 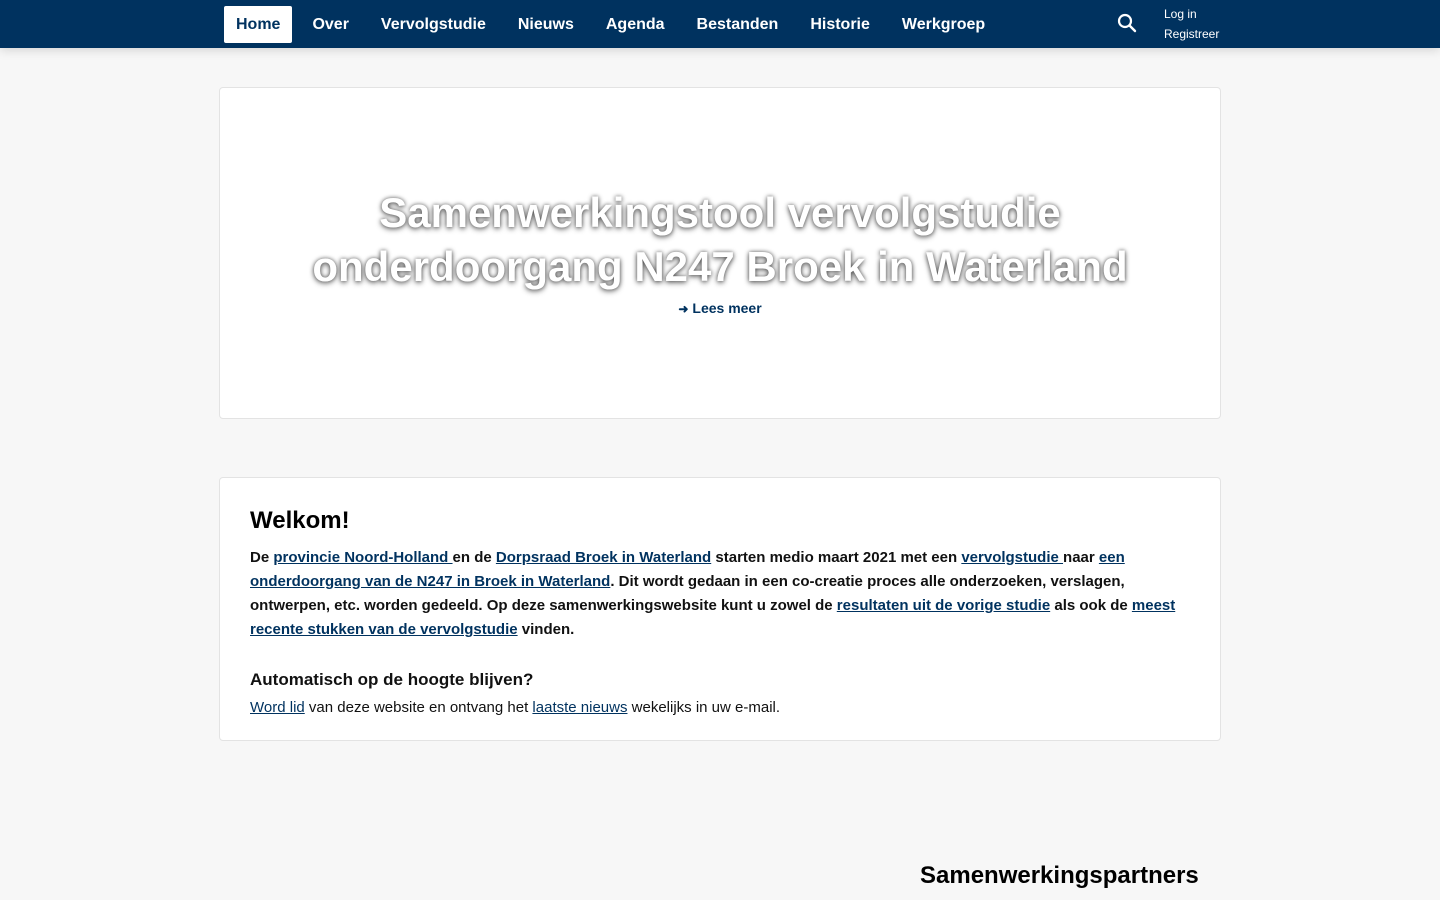 What do you see at coordinates (262, 557) in the screenshot?
I see `text: De` at bounding box center [262, 557].